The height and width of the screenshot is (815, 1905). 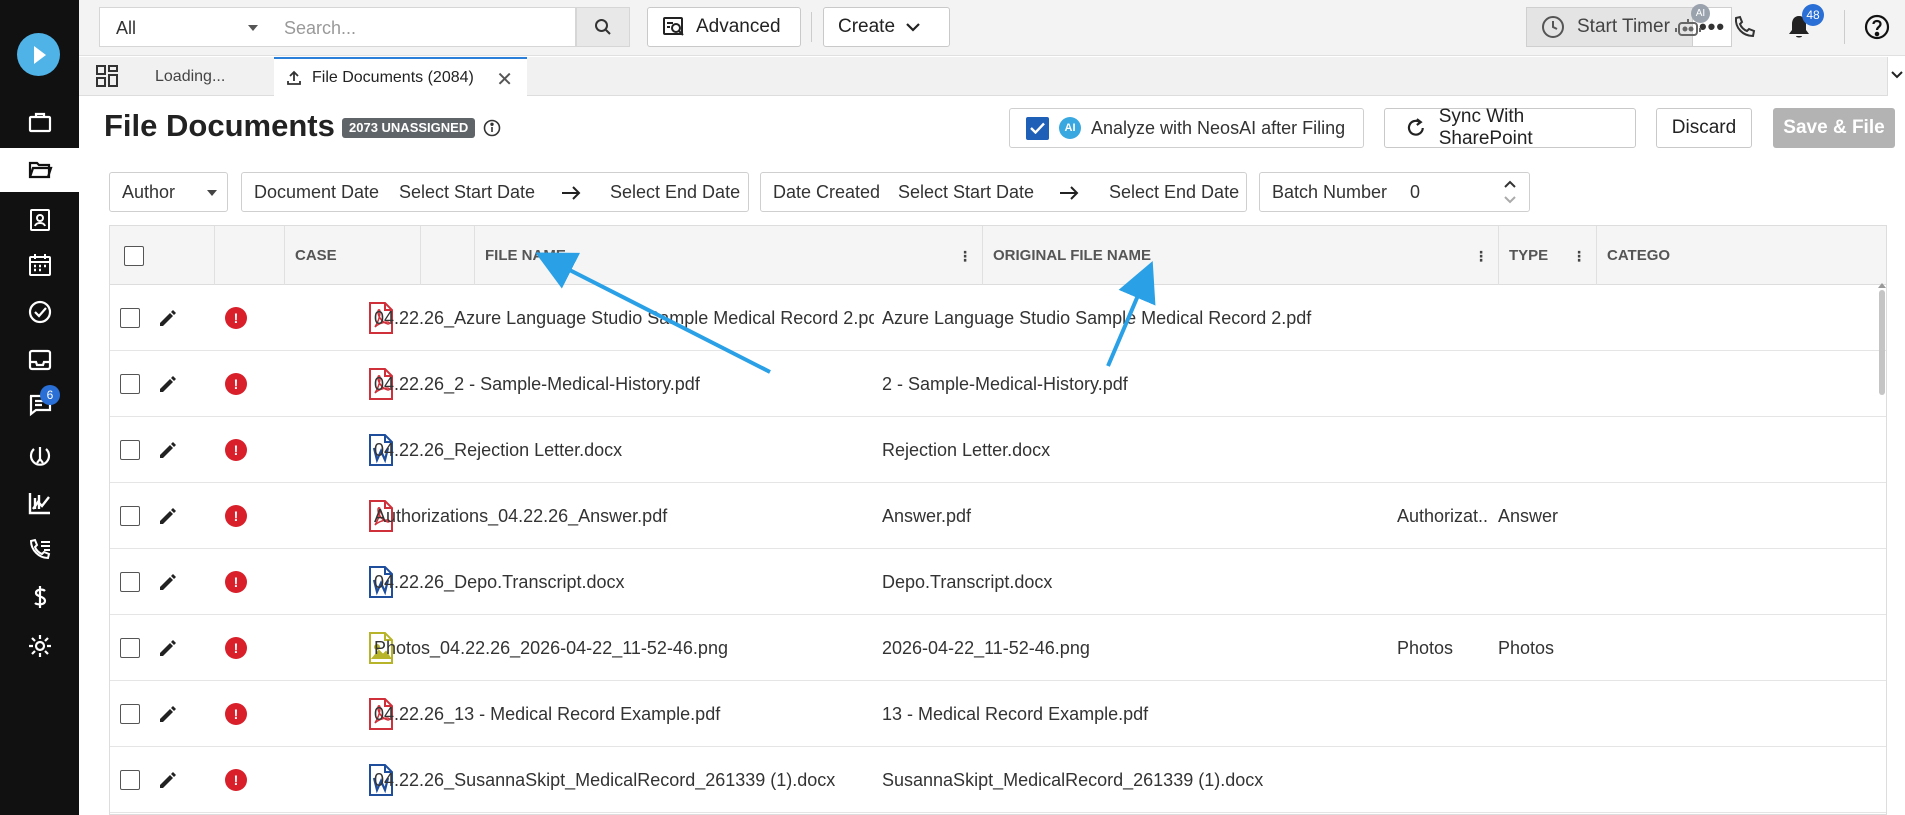 What do you see at coordinates (1131, 313) in the screenshot?
I see `annotation-arrow-original-file-name` at bounding box center [1131, 313].